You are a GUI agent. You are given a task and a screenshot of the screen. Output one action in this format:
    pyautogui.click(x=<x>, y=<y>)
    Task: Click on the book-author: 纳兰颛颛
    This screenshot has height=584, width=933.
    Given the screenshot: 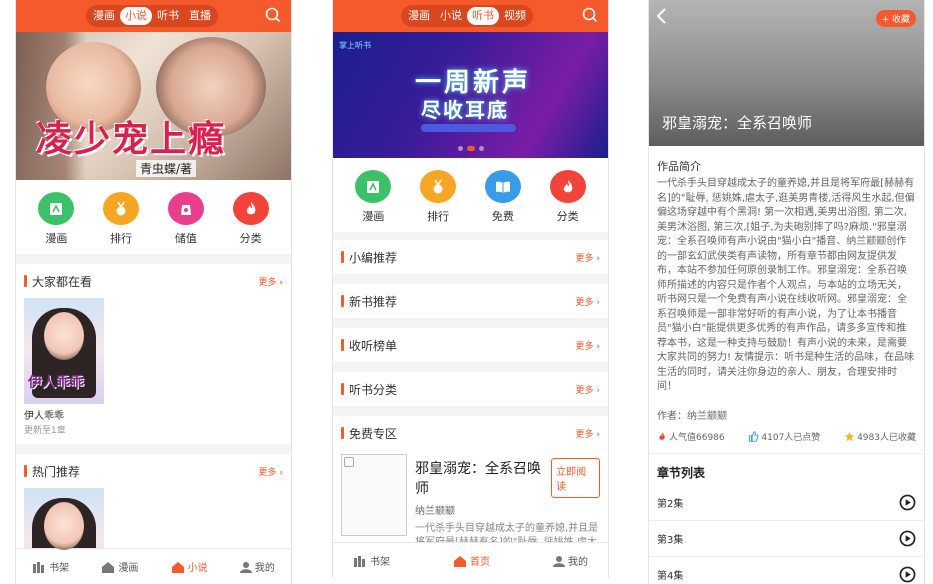 What is the action you would take?
    pyautogui.click(x=435, y=511)
    